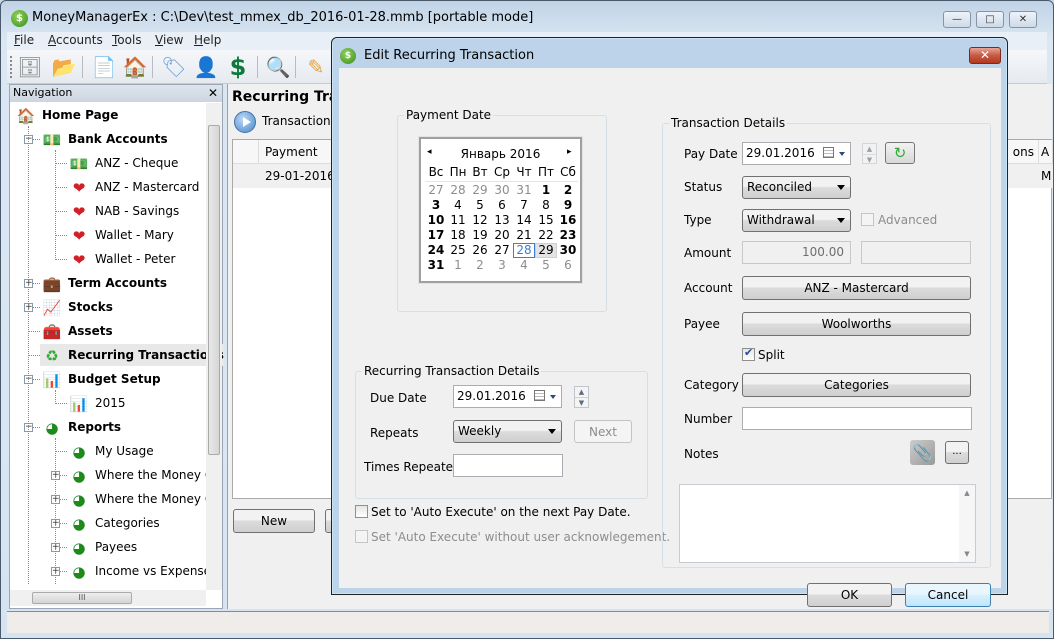 This screenshot has height=639, width=1054. Describe the element at coordinates (546, 250) in the screenshot. I see `calendar-selected-day: 29` at that location.